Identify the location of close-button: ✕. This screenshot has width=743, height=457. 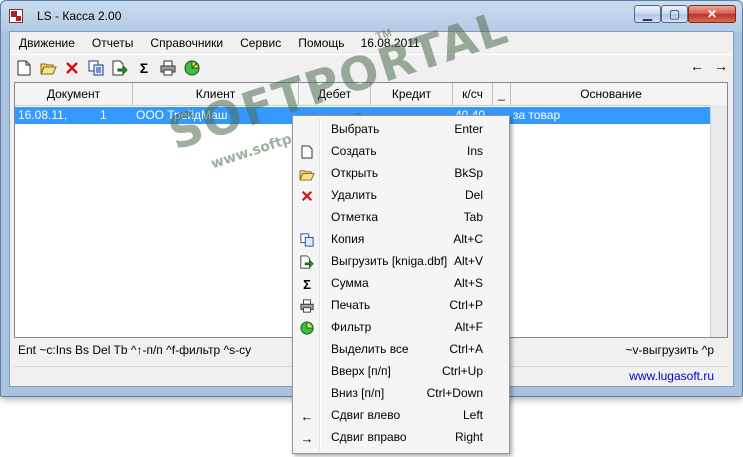
(712, 14).